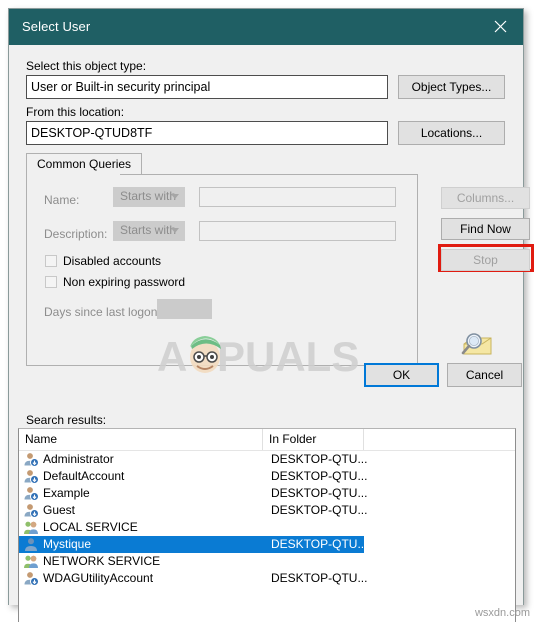 The image size is (536, 622). Describe the element at coordinates (86, 66) in the screenshot. I see `object-type-label: Select this object type:` at that location.